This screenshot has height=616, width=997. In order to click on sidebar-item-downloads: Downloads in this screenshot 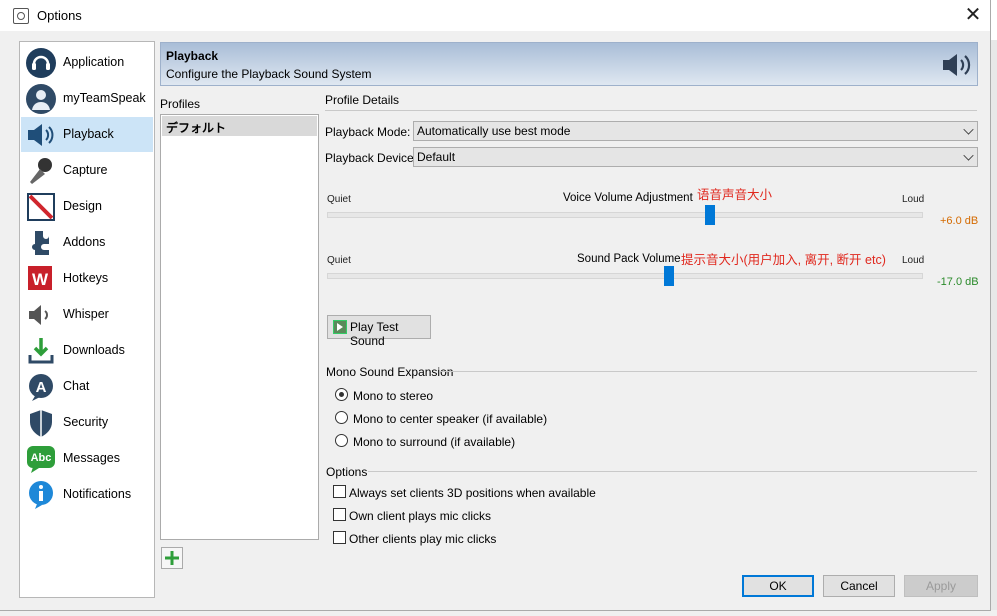, I will do `click(87, 350)`.